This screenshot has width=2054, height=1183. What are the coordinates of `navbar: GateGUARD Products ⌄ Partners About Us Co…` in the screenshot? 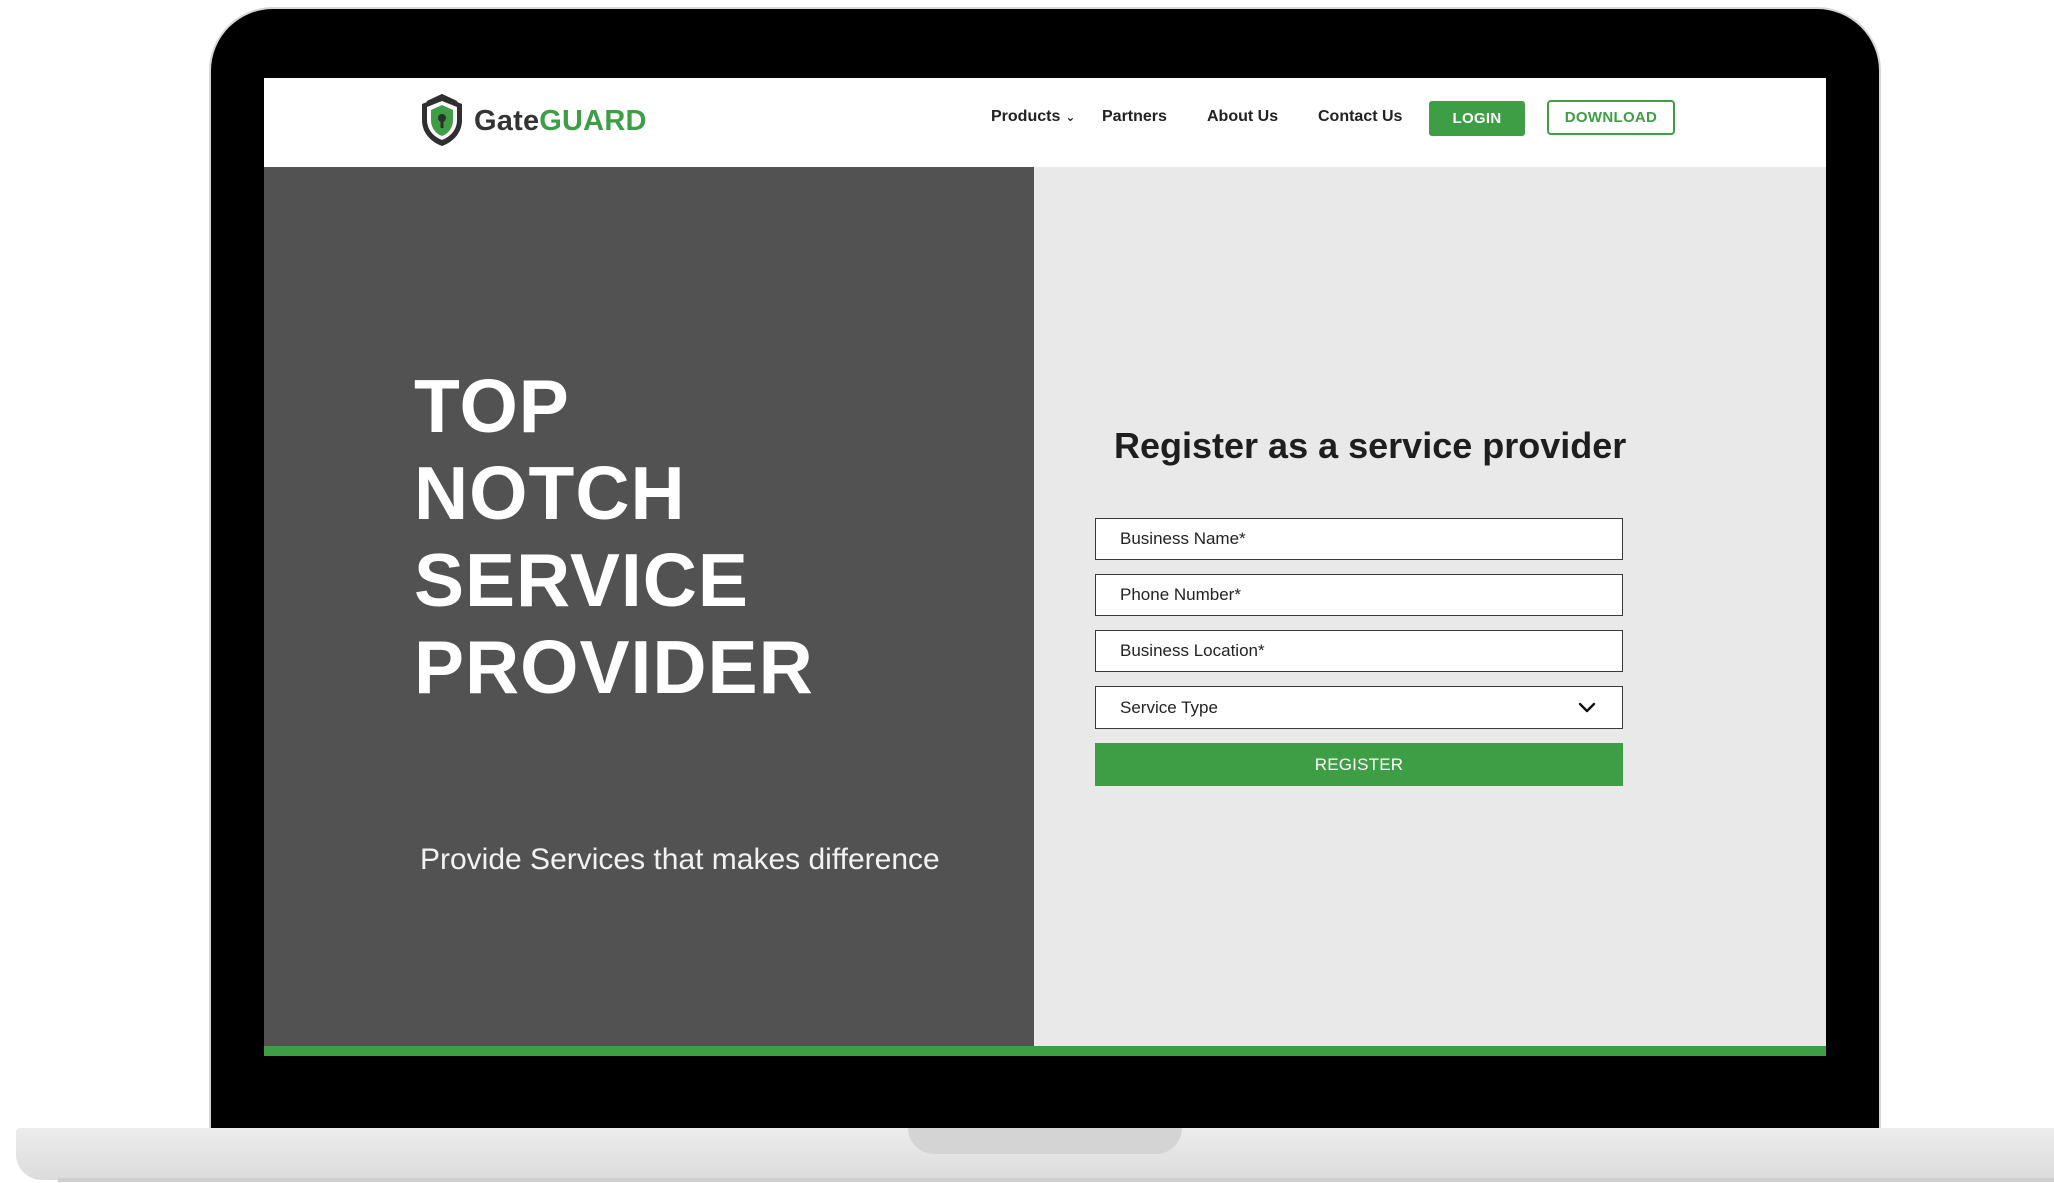 It's located at (1045, 122).